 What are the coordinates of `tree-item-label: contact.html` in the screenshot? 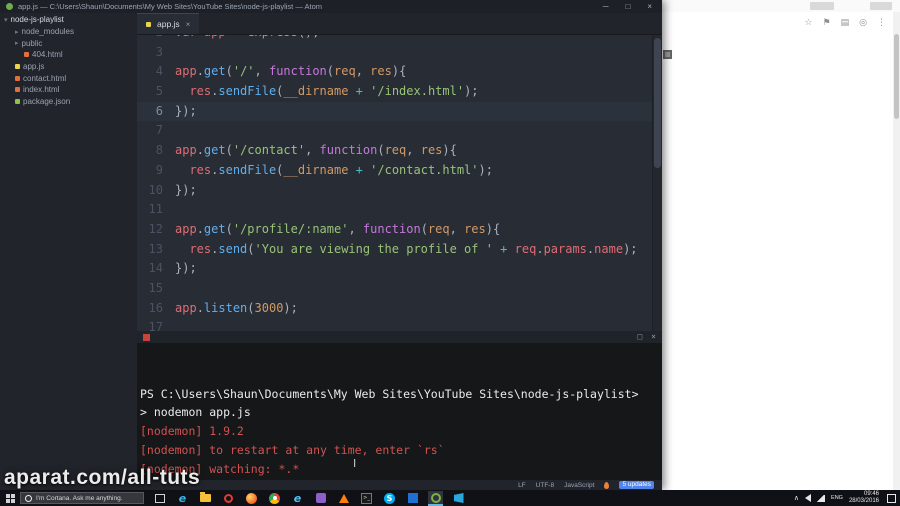 It's located at (45, 78).